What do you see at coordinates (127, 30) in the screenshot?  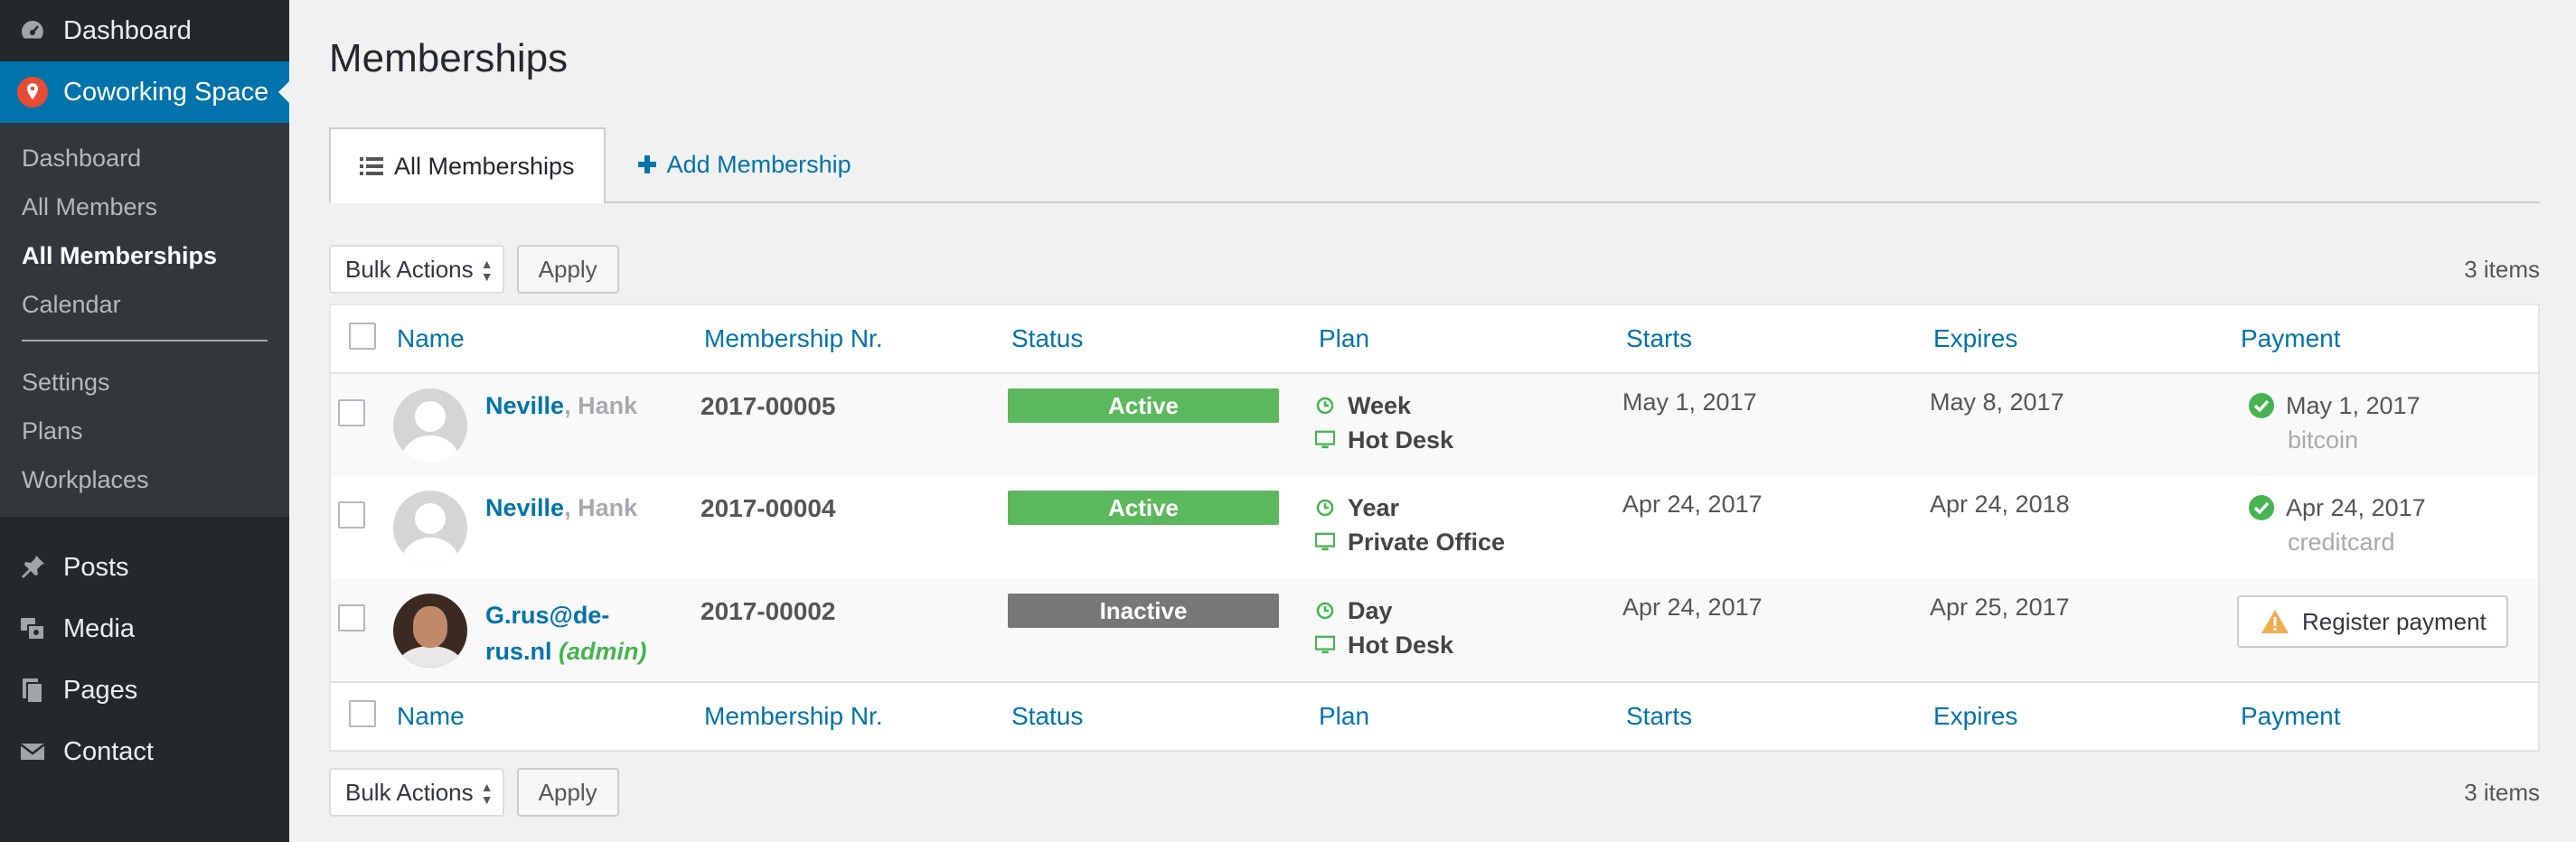 I see `menu-dashboard-label: Dashboard` at bounding box center [127, 30].